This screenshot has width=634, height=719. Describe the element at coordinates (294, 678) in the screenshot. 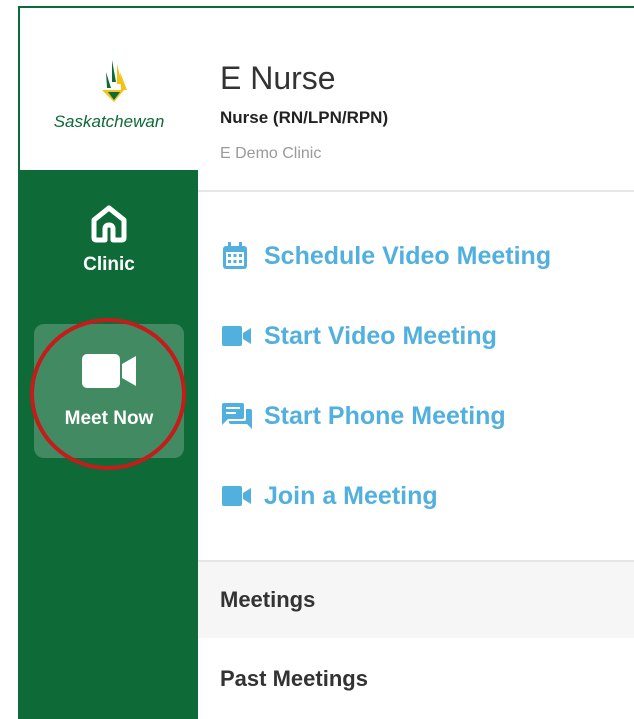

I see `section-label: Past Meetings` at that location.